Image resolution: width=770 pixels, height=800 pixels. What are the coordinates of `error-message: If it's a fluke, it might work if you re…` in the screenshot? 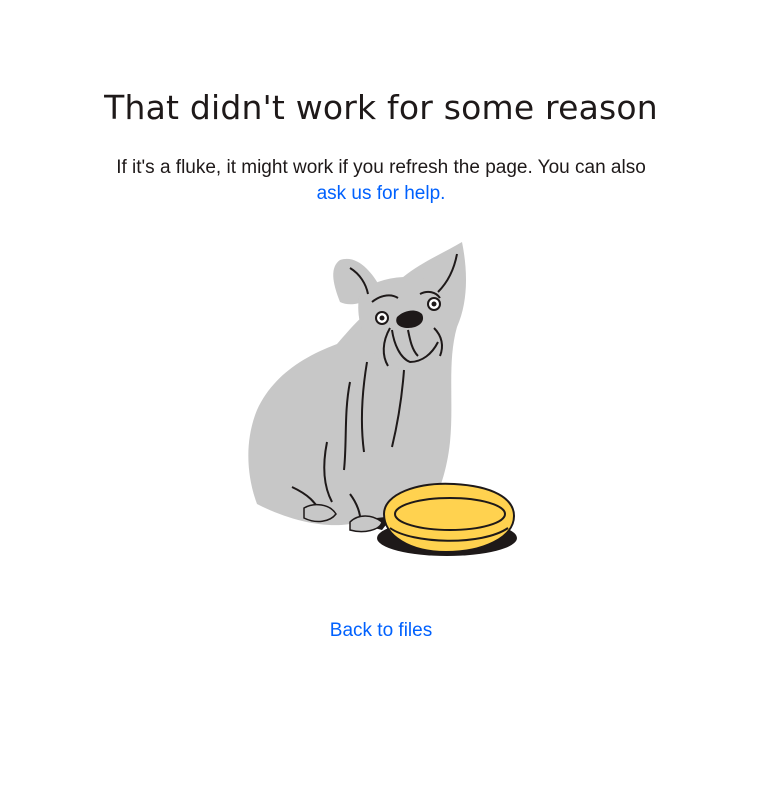 It's located at (381, 181).